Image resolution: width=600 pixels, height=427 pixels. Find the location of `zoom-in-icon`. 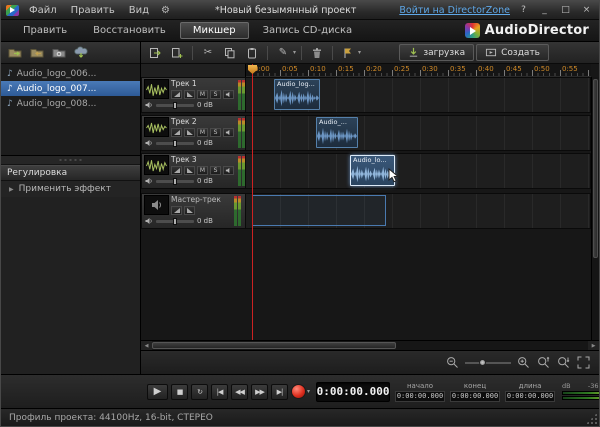

zoom-in-icon is located at coordinates (523, 362).